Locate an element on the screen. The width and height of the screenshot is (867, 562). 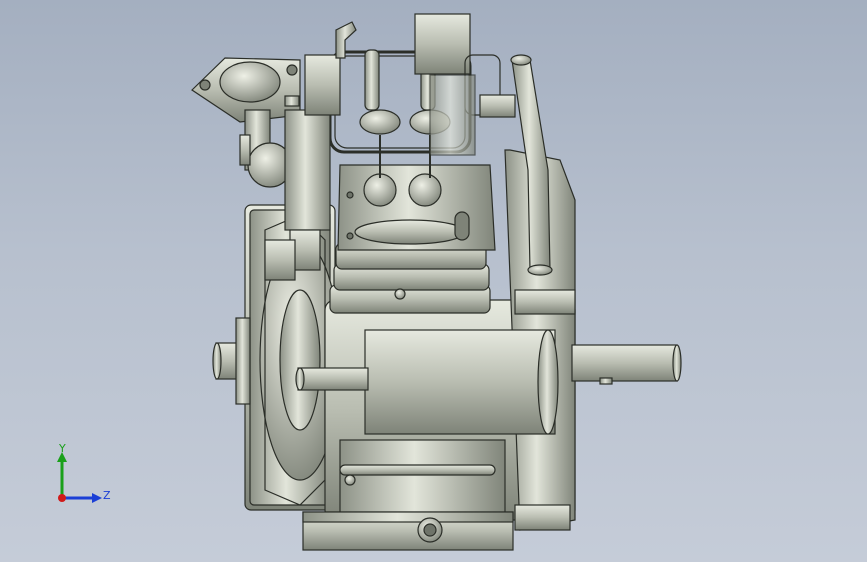
left-shaft is located at coordinates (231, 361).